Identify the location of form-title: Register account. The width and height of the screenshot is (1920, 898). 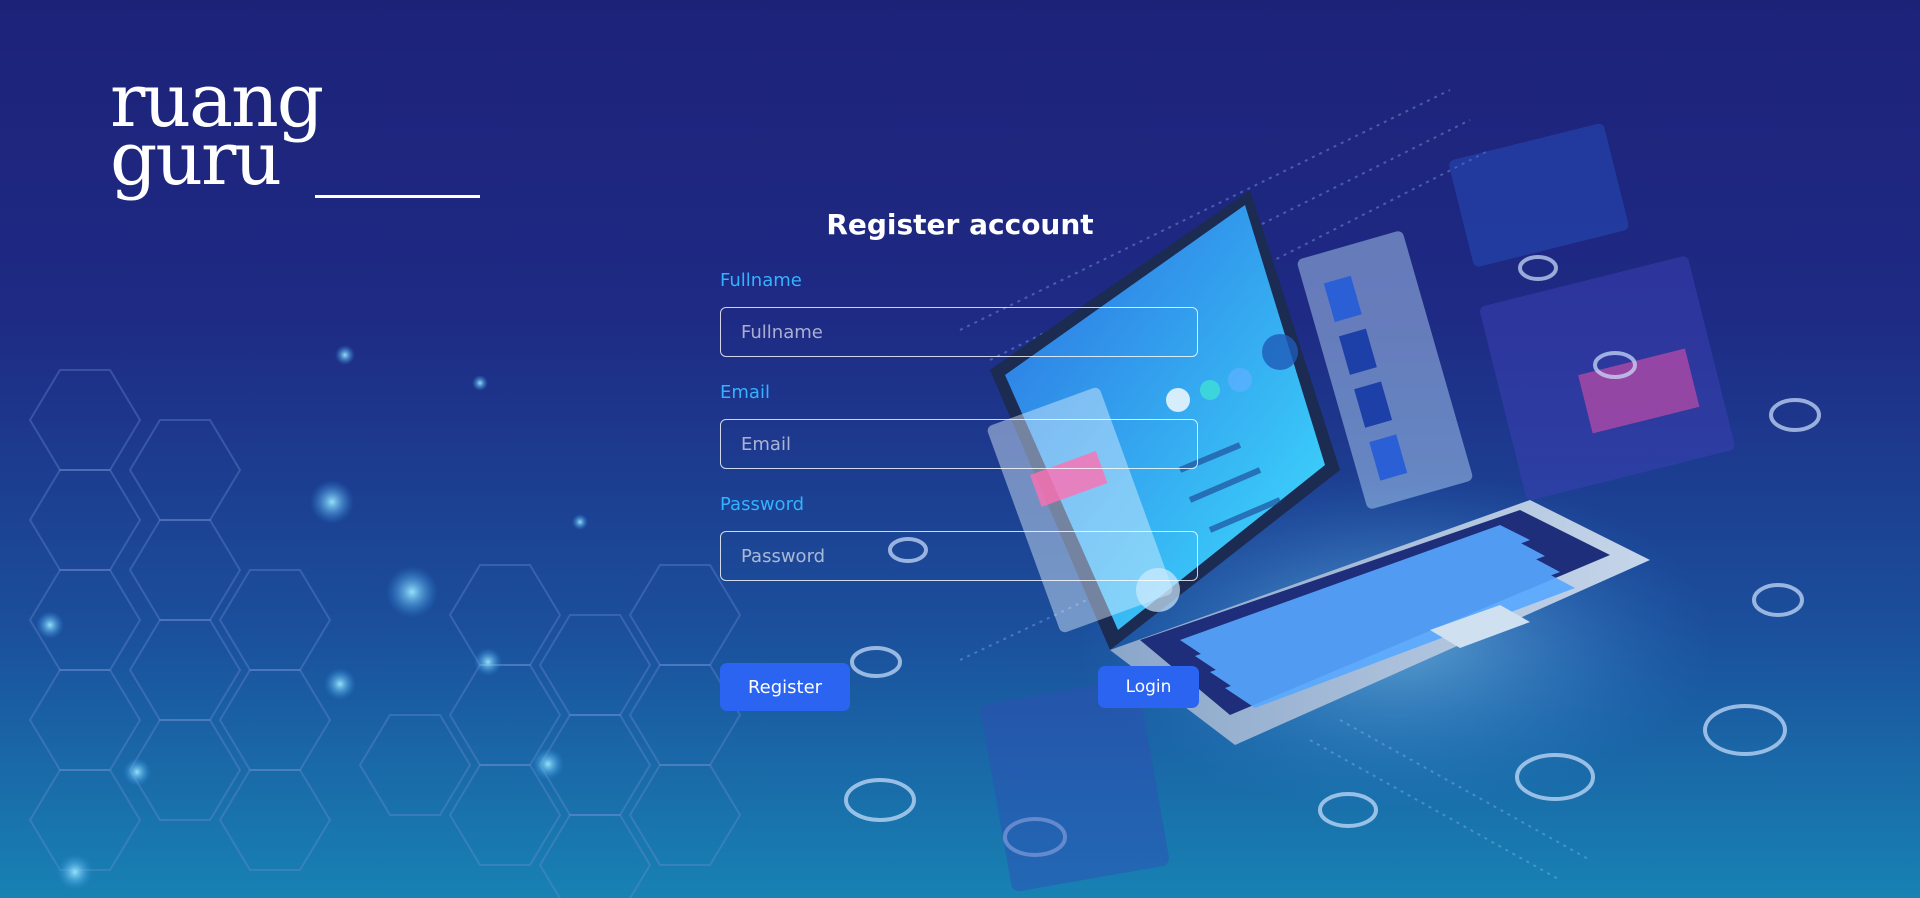
(960, 224).